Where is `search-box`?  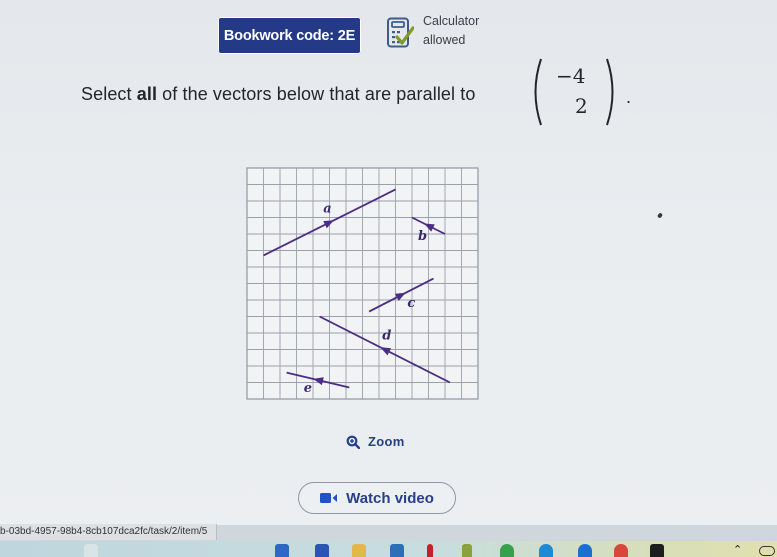
search-box is located at coordinates (91, 550).